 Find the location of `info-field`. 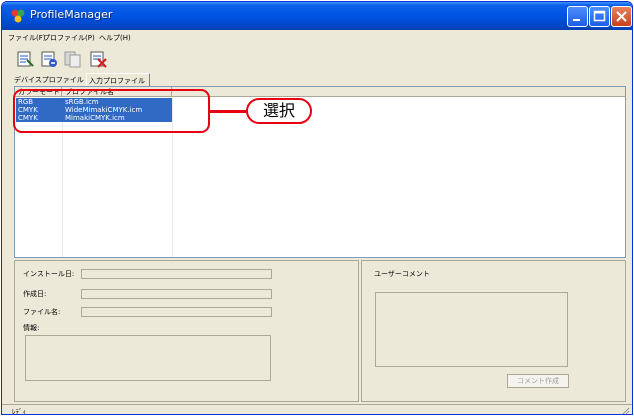

info-field is located at coordinates (148, 358).